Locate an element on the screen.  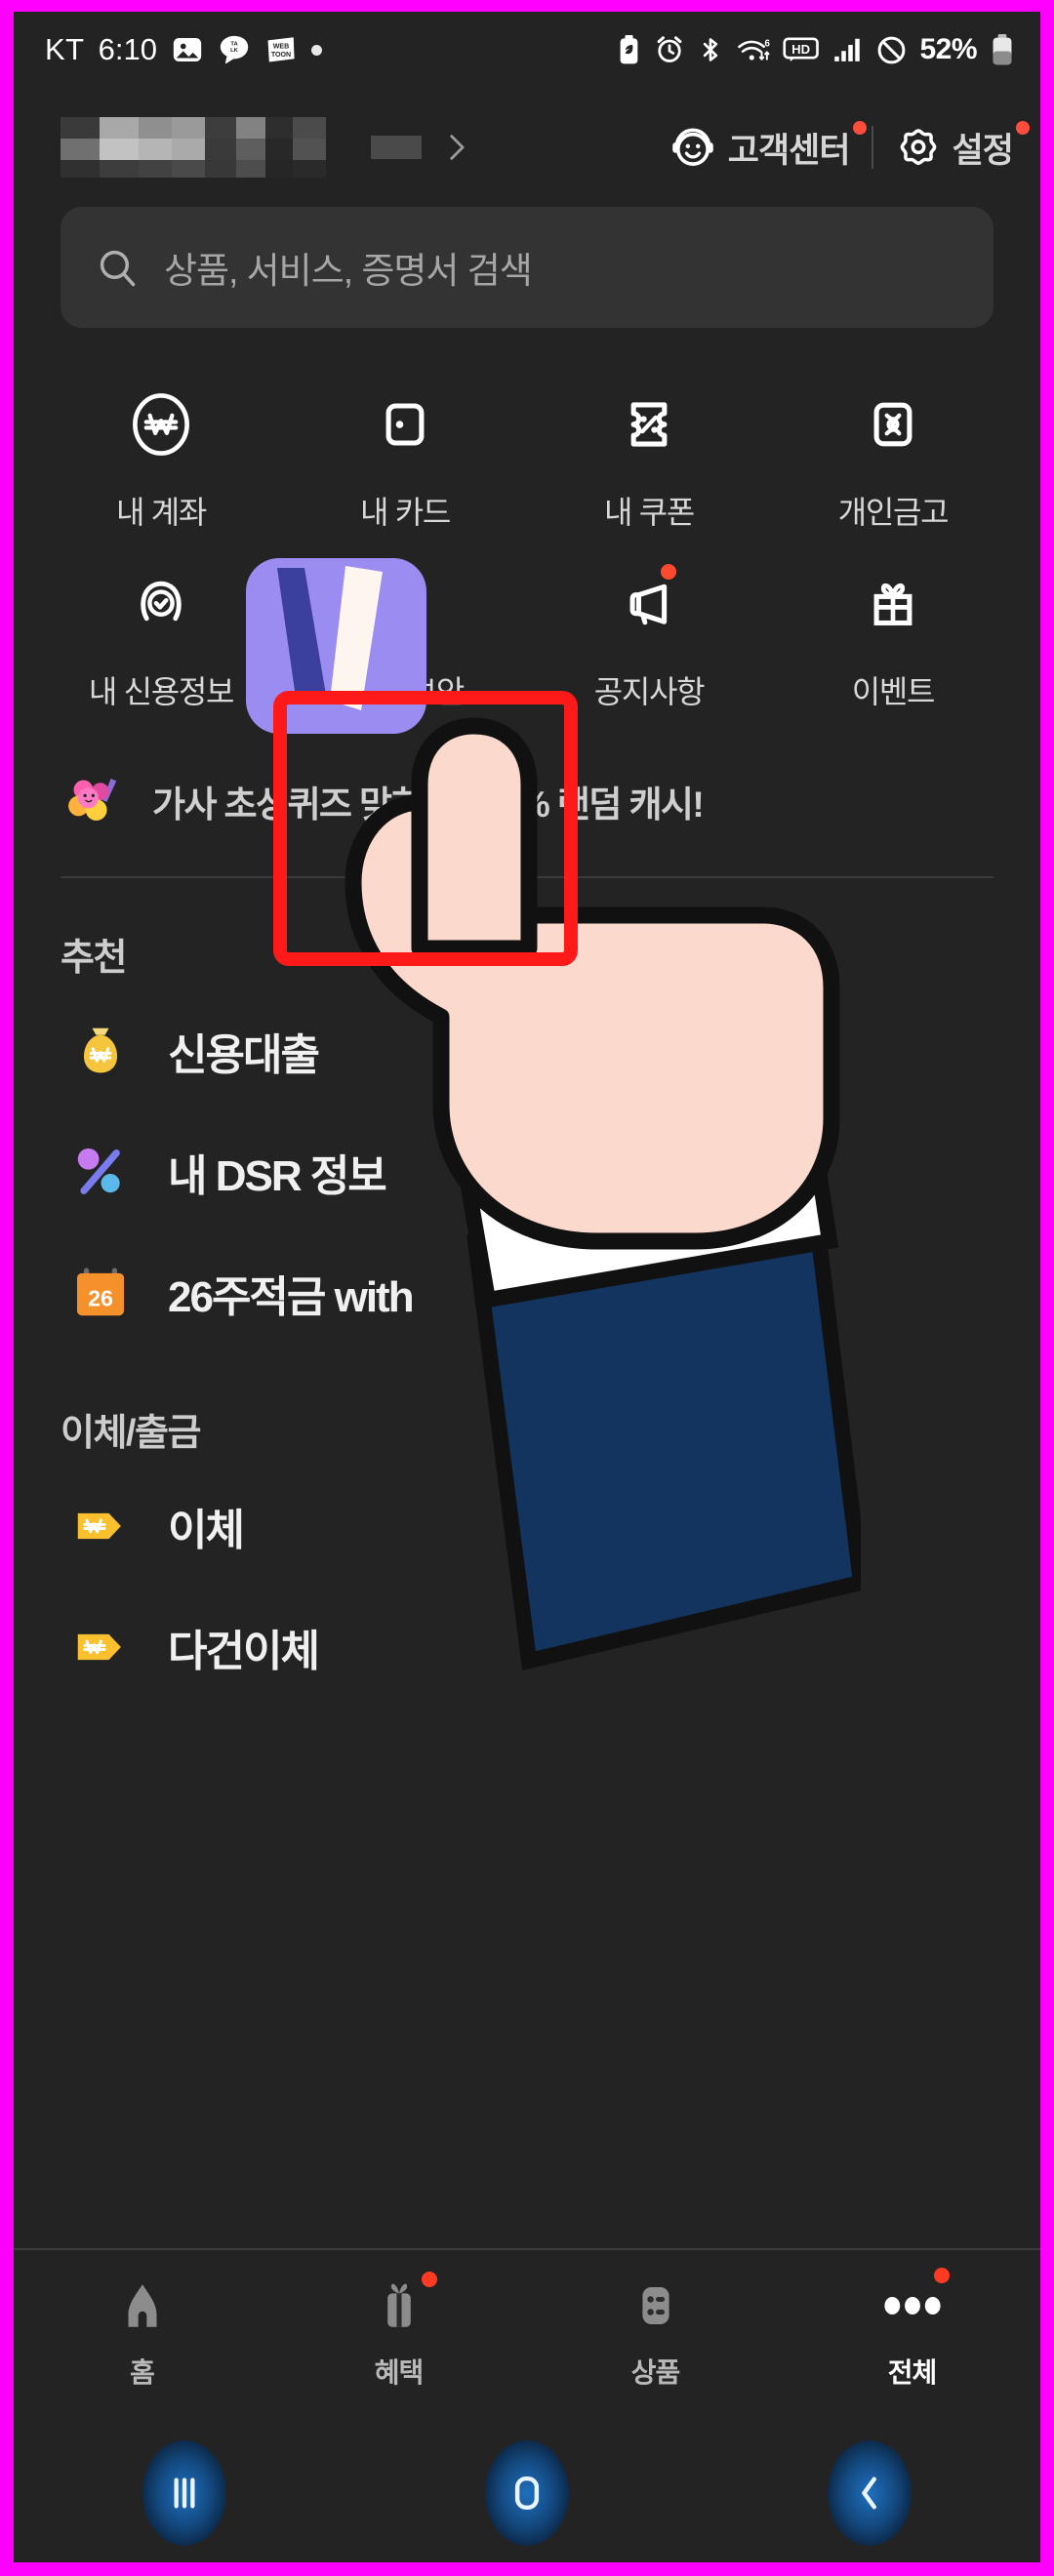
coupon-percent-icon is located at coordinates (649, 424).